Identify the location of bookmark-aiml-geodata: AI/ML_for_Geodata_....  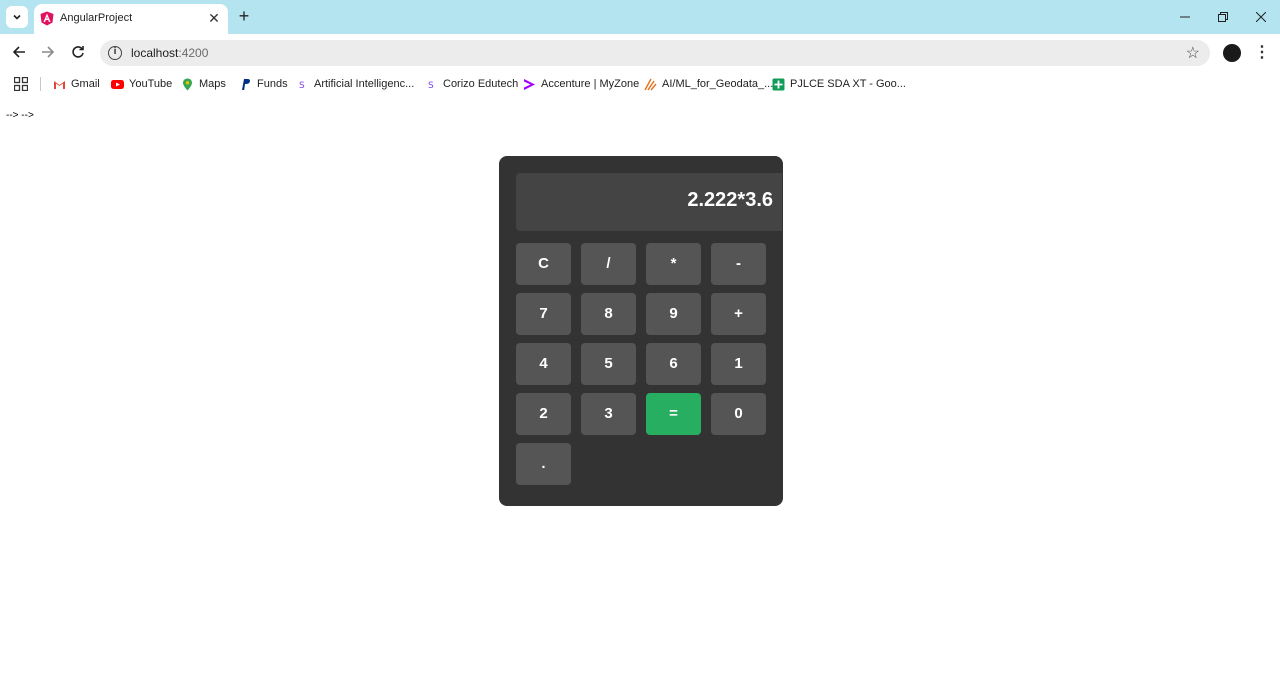
(708, 84).